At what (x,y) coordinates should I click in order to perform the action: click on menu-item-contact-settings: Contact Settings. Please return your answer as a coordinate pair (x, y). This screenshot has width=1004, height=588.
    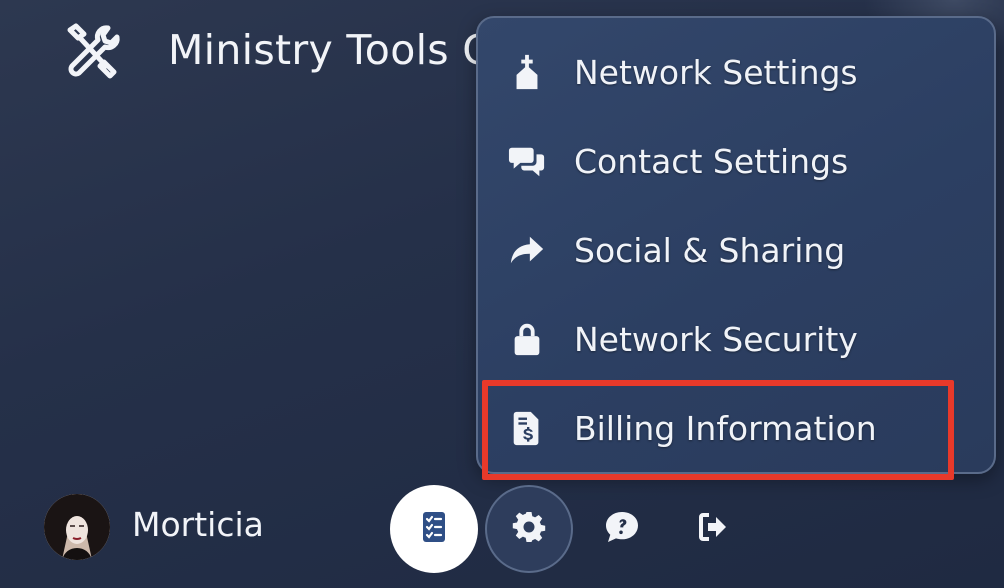
    Looking at the image, I should click on (728, 161).